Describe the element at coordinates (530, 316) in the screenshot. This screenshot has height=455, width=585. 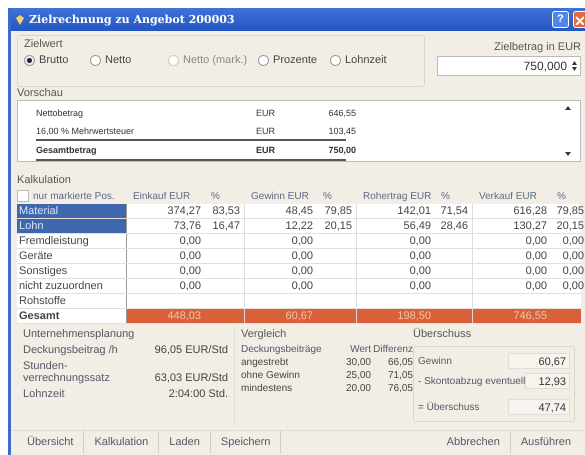
I see `table-cell-text: 746,55` at that location.